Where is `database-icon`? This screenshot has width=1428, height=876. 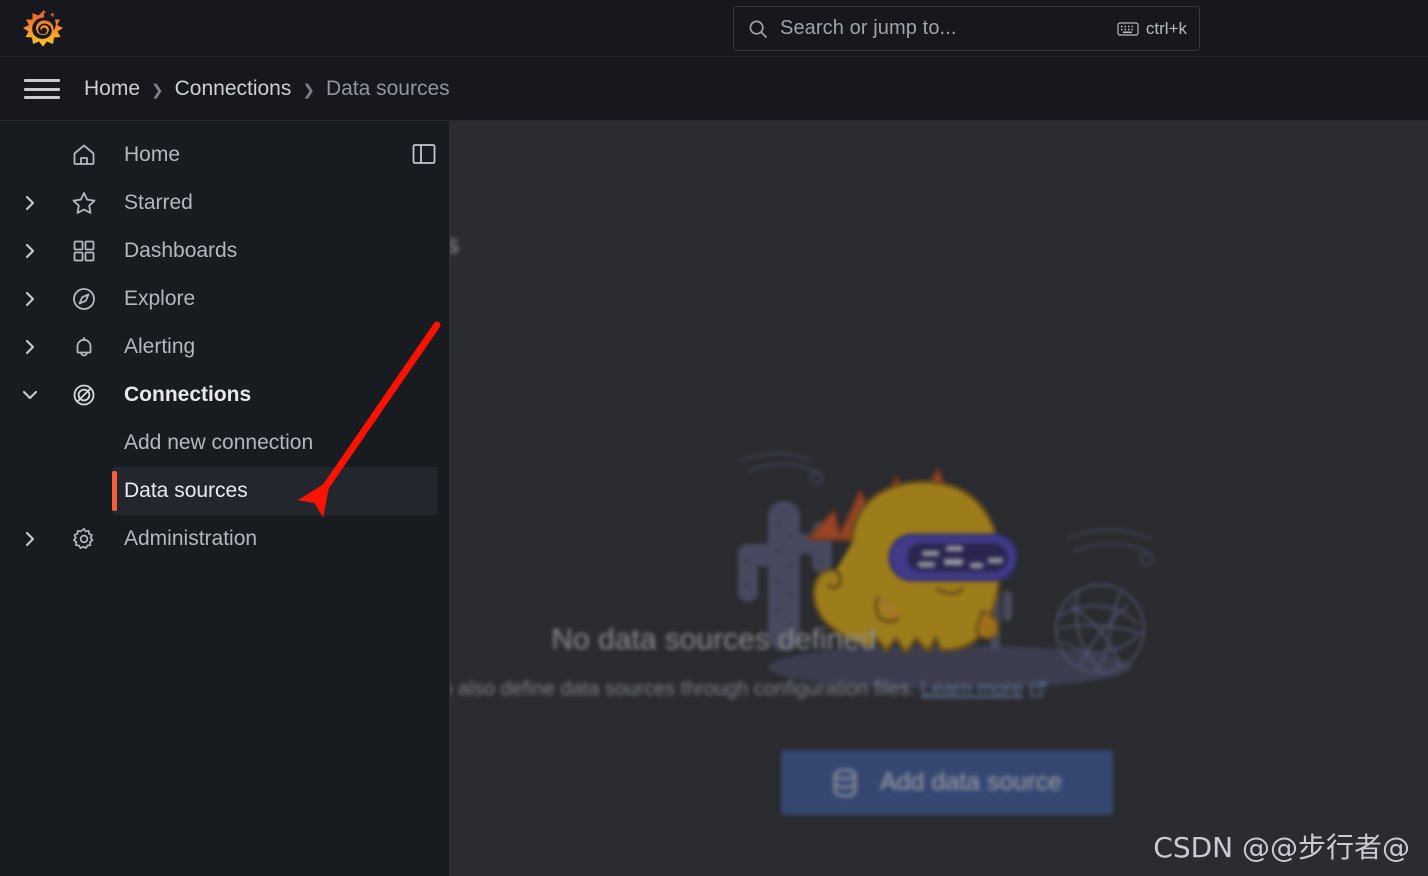 database-icon is located at coordinates (845, 783).